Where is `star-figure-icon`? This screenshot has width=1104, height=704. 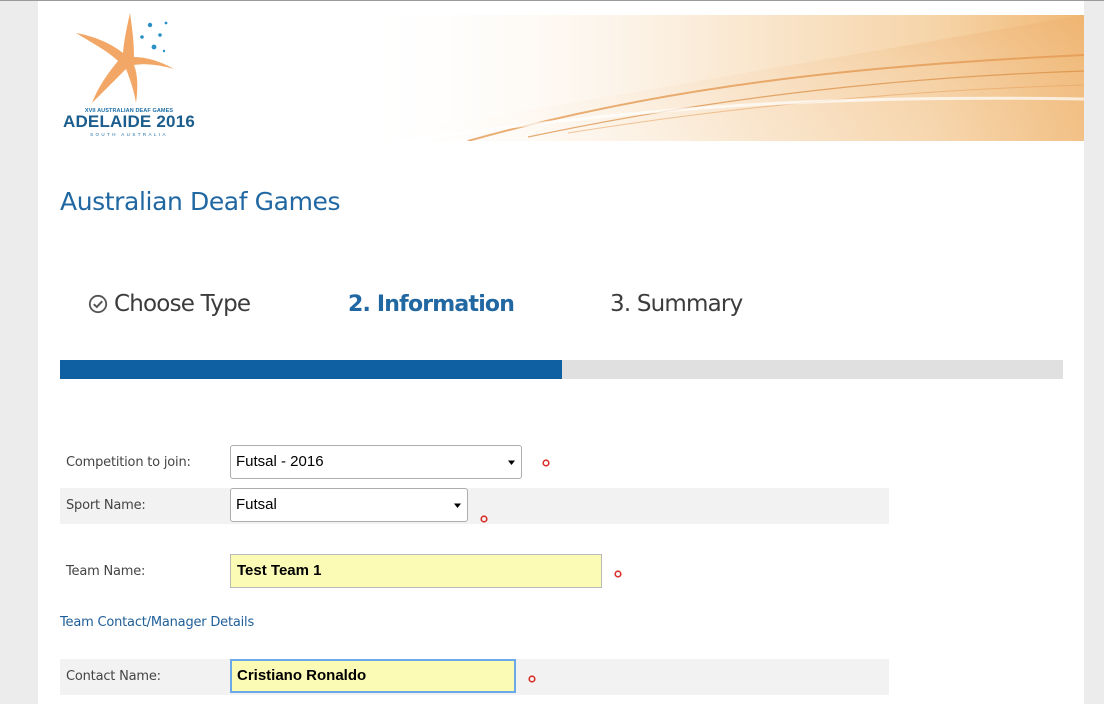 star-figure-icon is located at coordinates (125, 58).